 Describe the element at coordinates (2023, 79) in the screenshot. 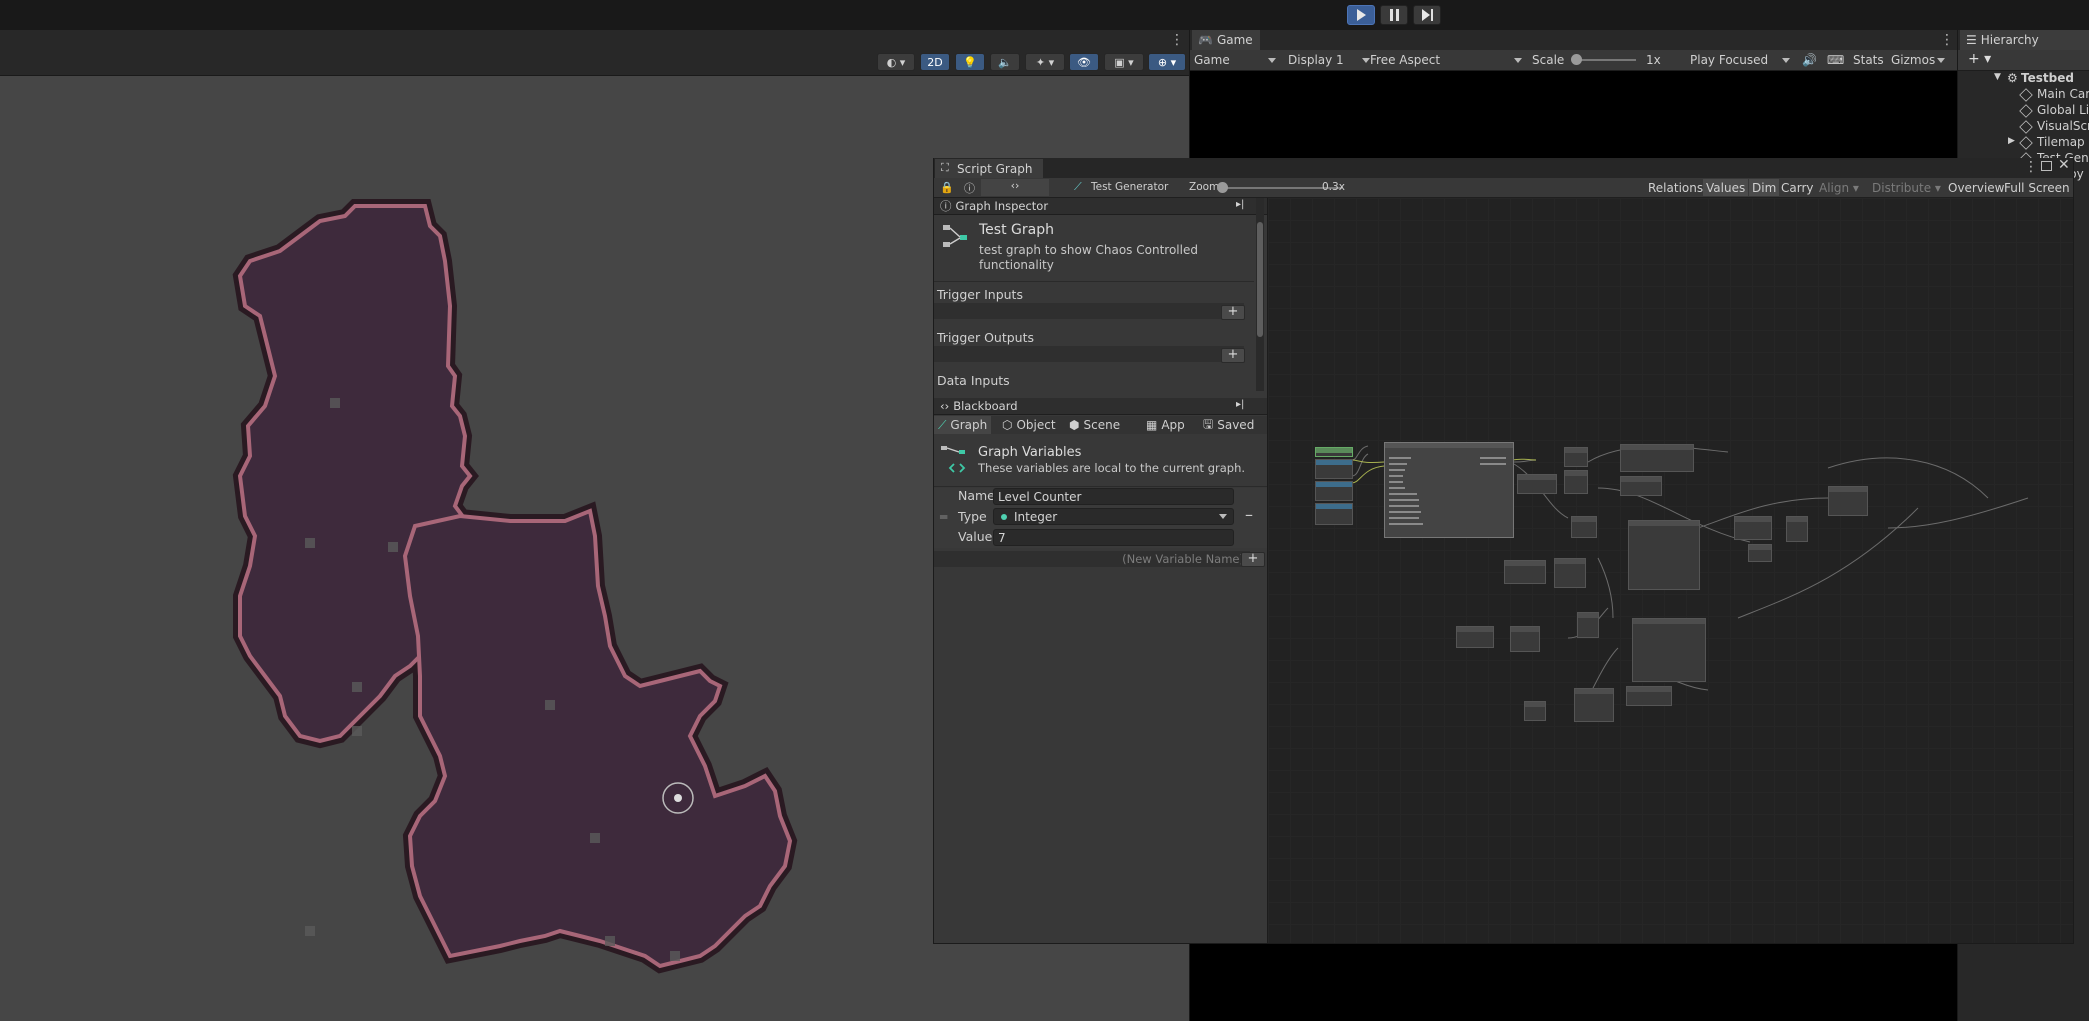

I see `hierarchy-scene-row: ▼ ⚙ Testbed` at that location.